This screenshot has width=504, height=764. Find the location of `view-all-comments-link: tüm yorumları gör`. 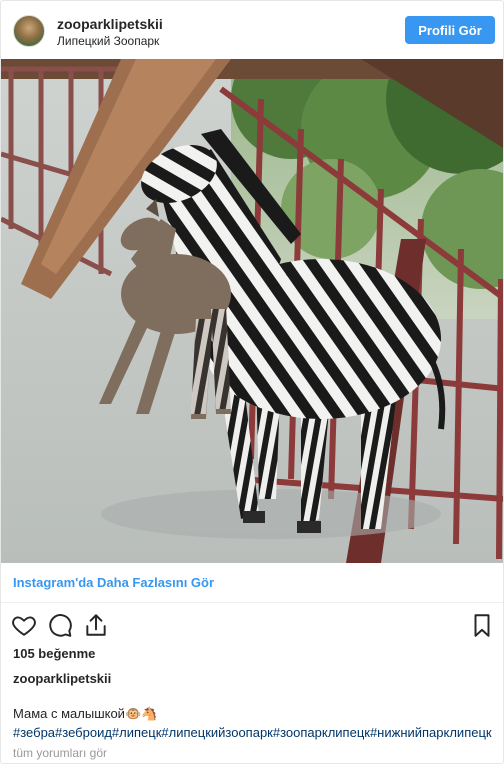

view-all-comments-link: tüm yorumları gör is located at coordinates (60, 753).